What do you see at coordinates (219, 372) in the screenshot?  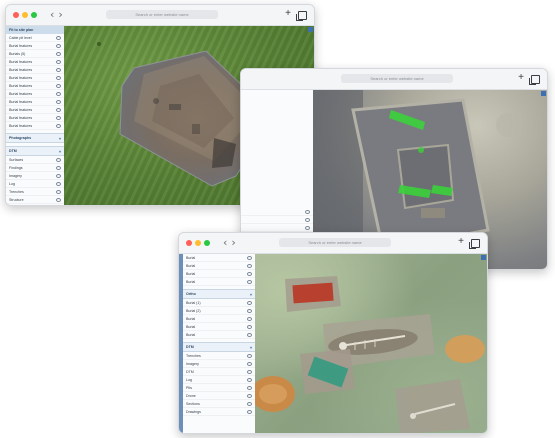 I see `layer-item: DTM` at bounding box center [219, 372].